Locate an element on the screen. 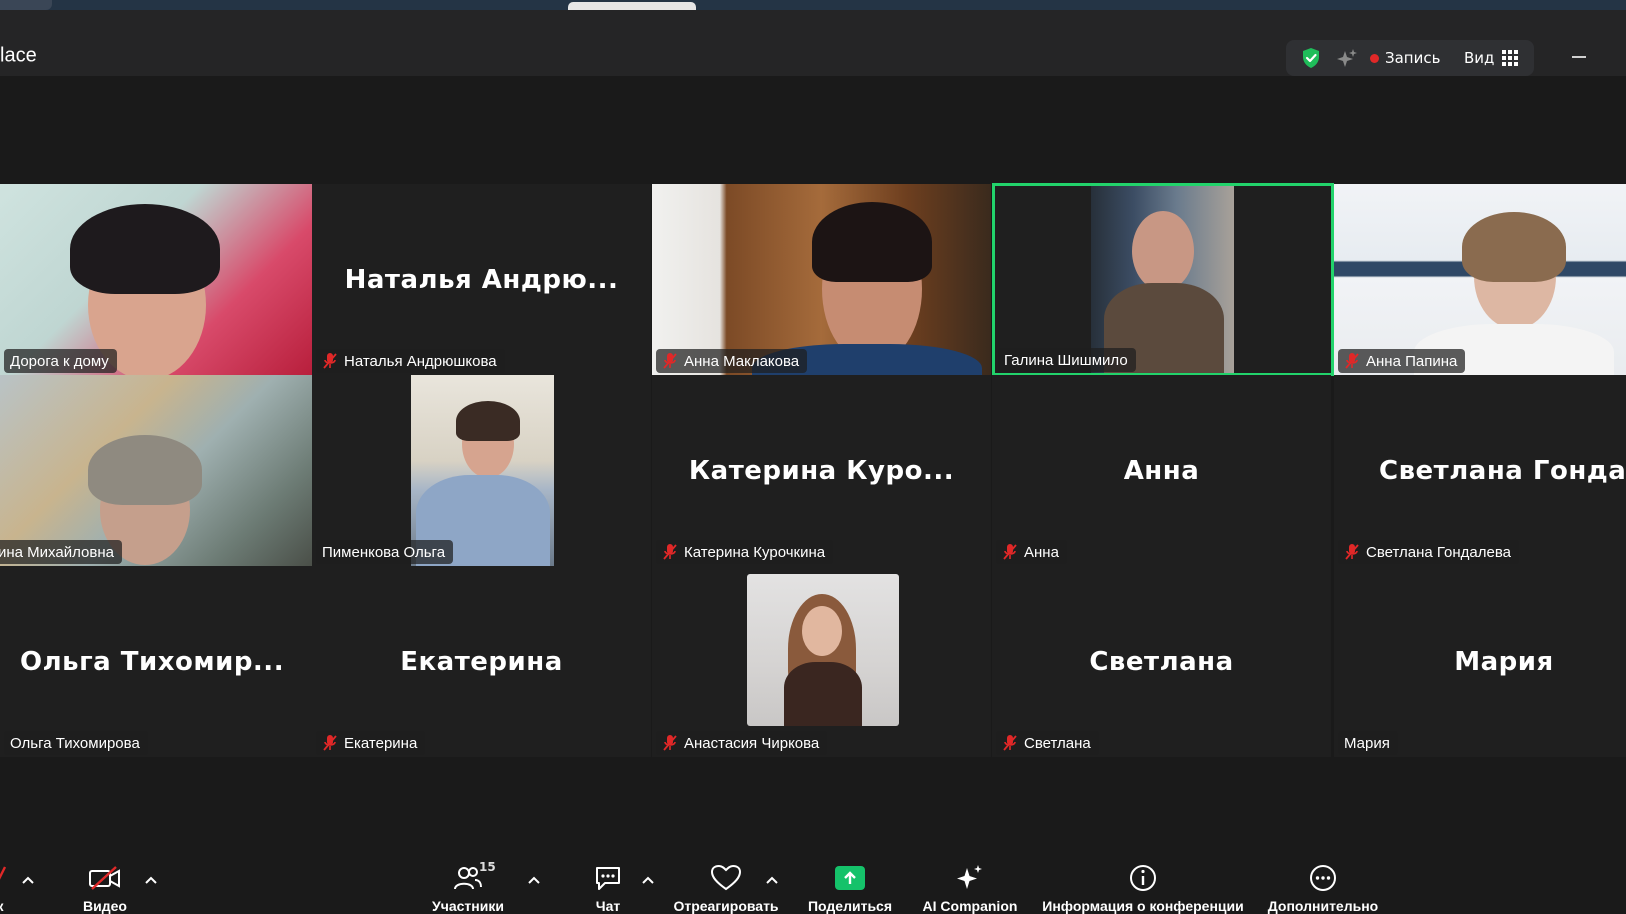  more-label: Дополнительно is located at coordinates (1323, 906).